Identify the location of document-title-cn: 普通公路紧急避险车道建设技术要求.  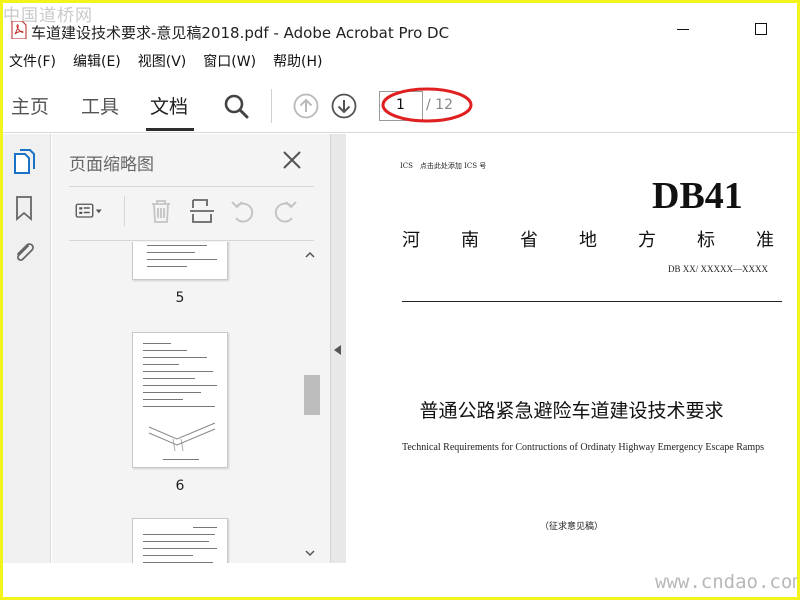
(571, 411).